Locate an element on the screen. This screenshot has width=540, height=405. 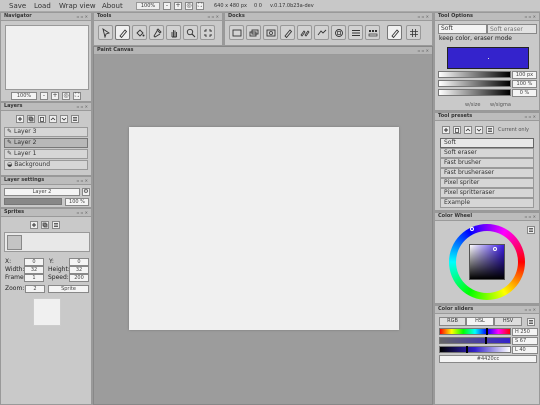
navigator-zoom-out-button: - is located at coordinates (44, 96).